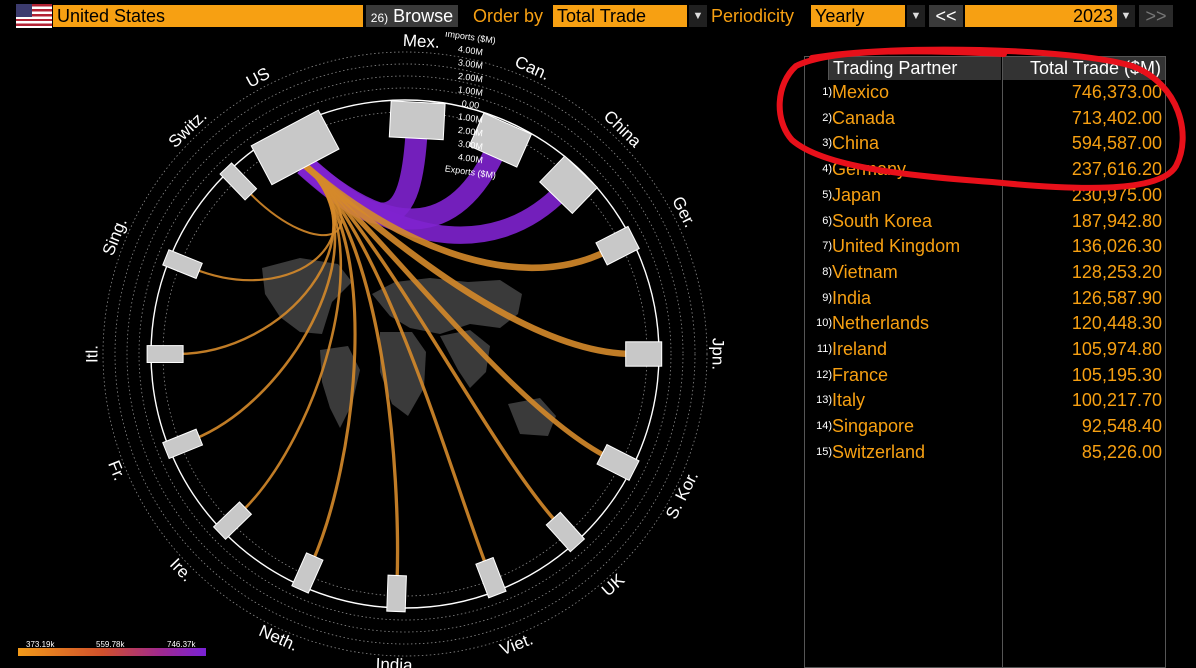 The height and width of the screenshot is (668, 1196). What do you see at coordinates (417, 120) in the screenshot?
I see `partner-box-mex` at bounding box center [417, 120].